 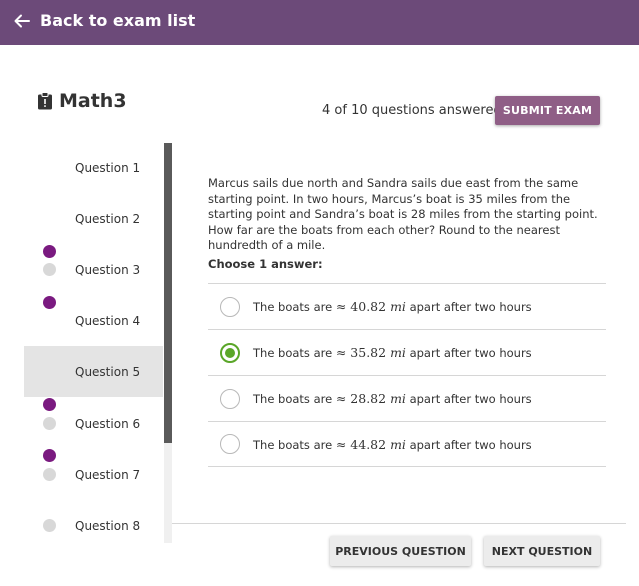 I want to click on clipboard-icon, so click(x=45, y=101).